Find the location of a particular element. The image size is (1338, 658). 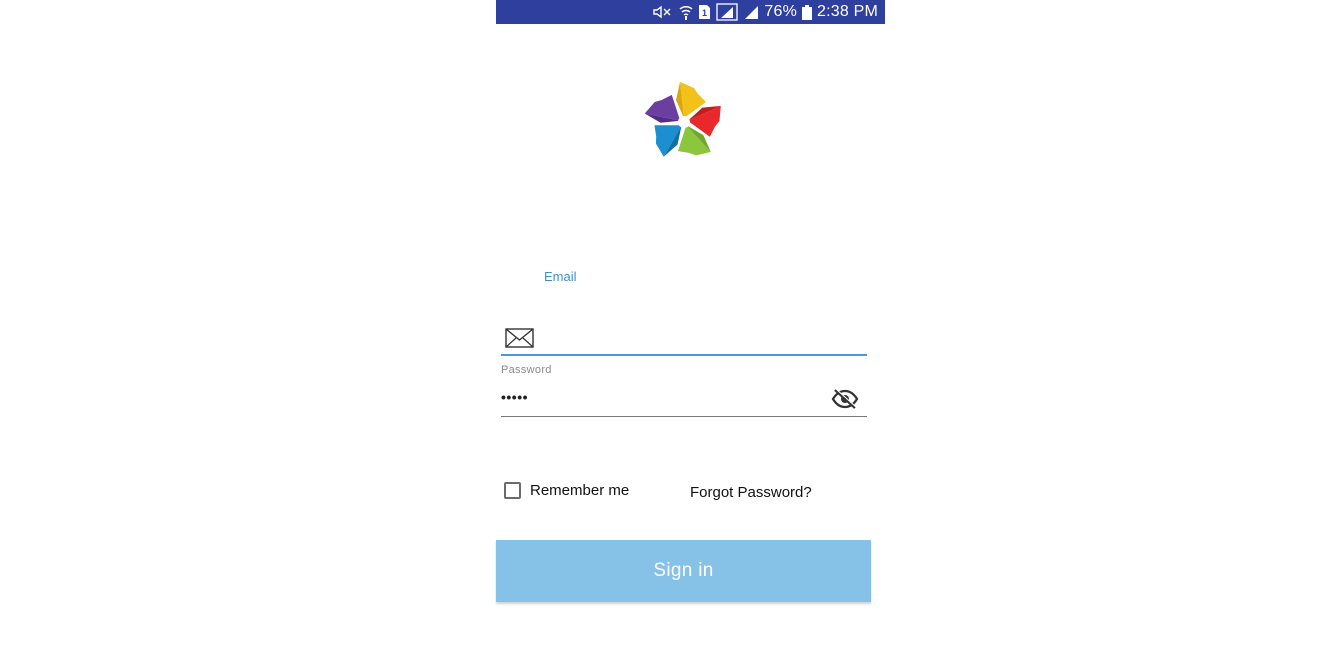

sim-icon: 1 is located at coordinates (704, 12).